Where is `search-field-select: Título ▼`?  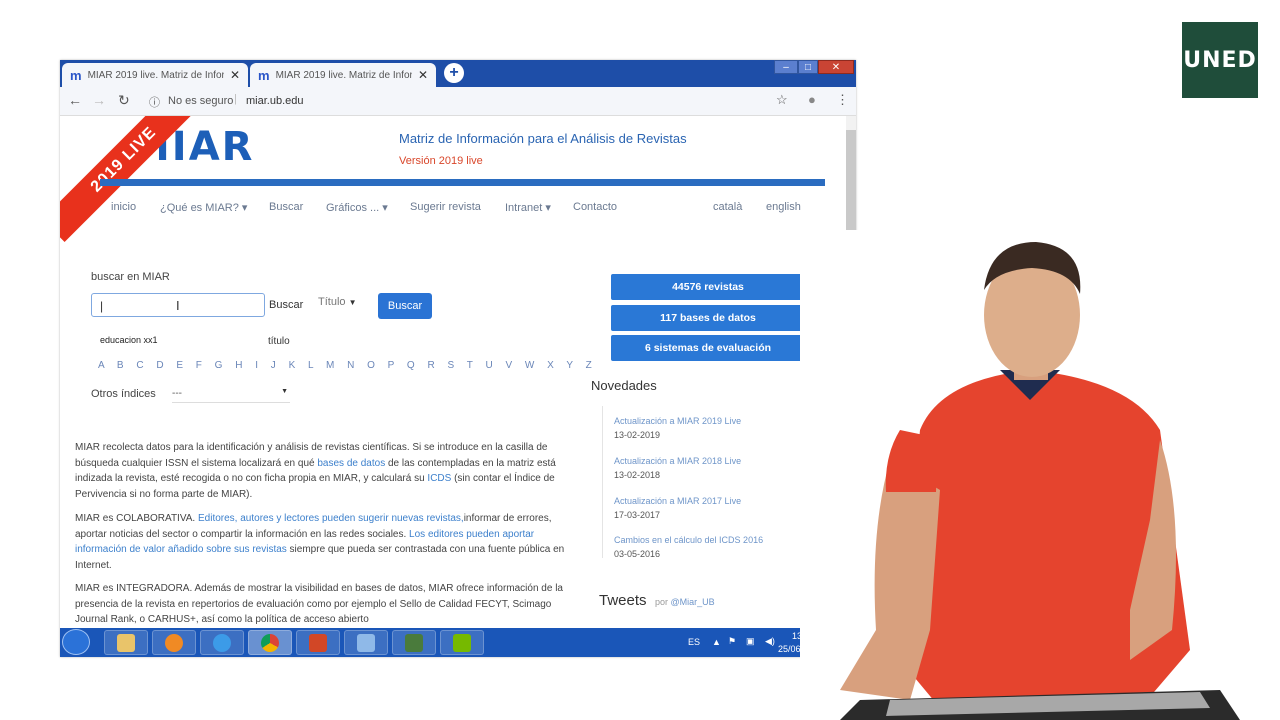
search-field-select: Título ▼ is located at coordinates (337, 302).